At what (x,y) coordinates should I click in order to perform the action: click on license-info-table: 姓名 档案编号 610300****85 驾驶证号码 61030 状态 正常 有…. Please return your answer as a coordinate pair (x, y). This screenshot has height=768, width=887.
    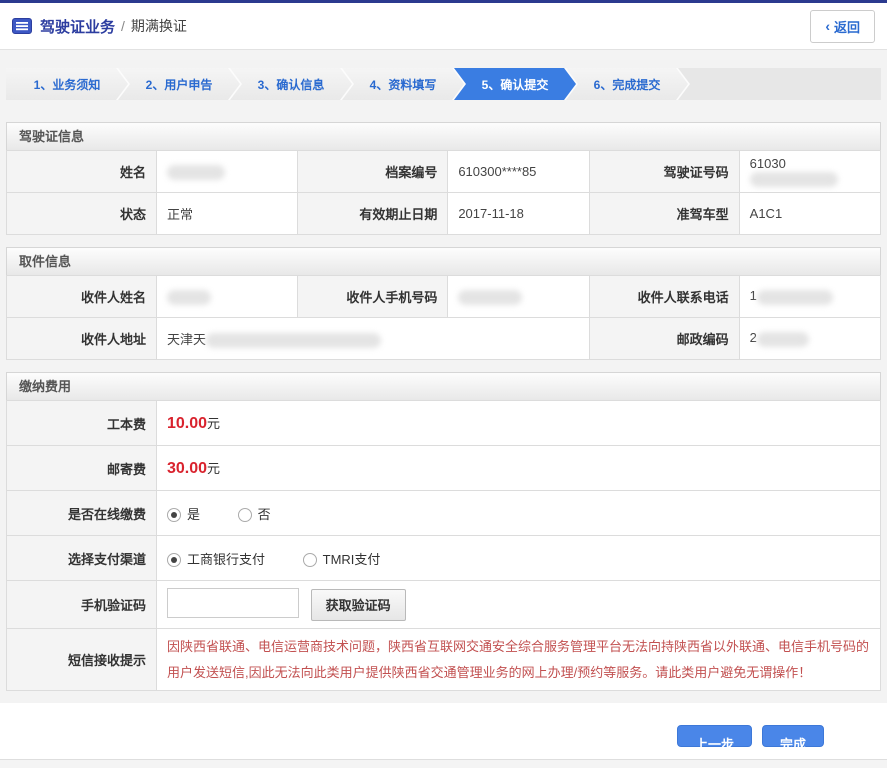
    Looking at the image, I should click on (444, 192).